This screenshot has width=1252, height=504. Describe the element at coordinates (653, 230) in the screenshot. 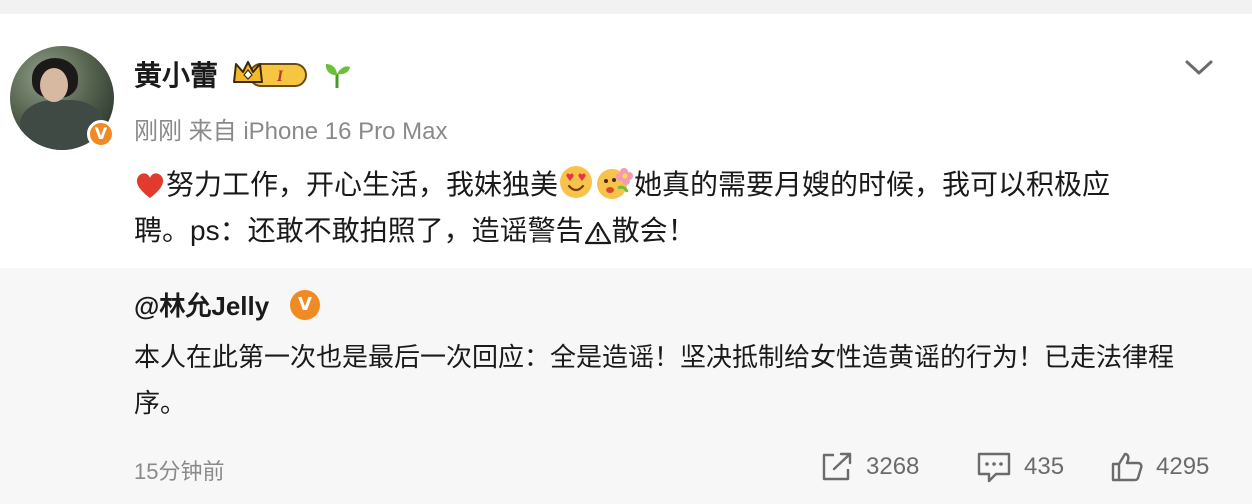

I see `post-text-part4: 散会！` at that location.